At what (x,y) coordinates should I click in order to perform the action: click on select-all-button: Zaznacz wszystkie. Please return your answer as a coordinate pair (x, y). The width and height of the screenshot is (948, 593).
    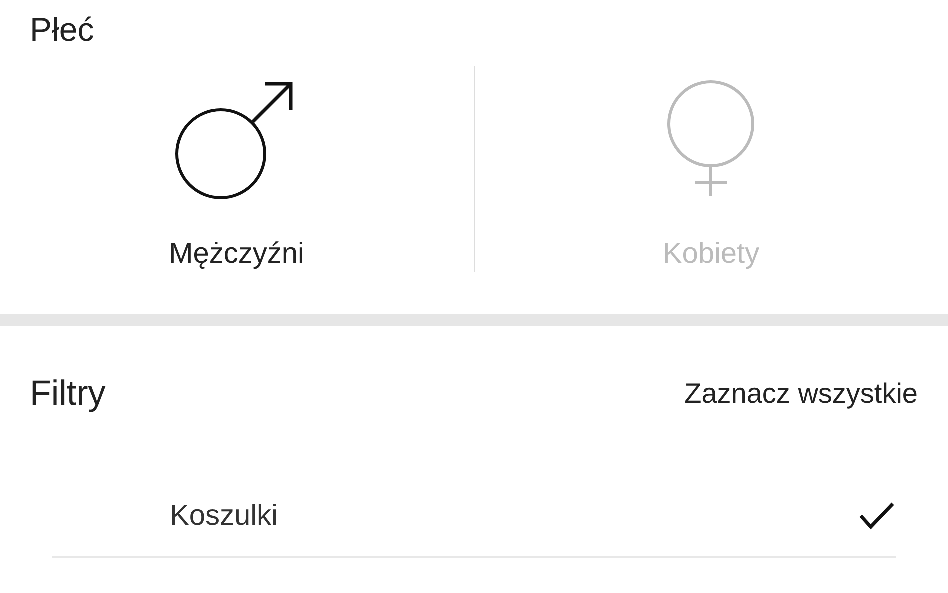
    Looking at the image, I should click on (801, 394).